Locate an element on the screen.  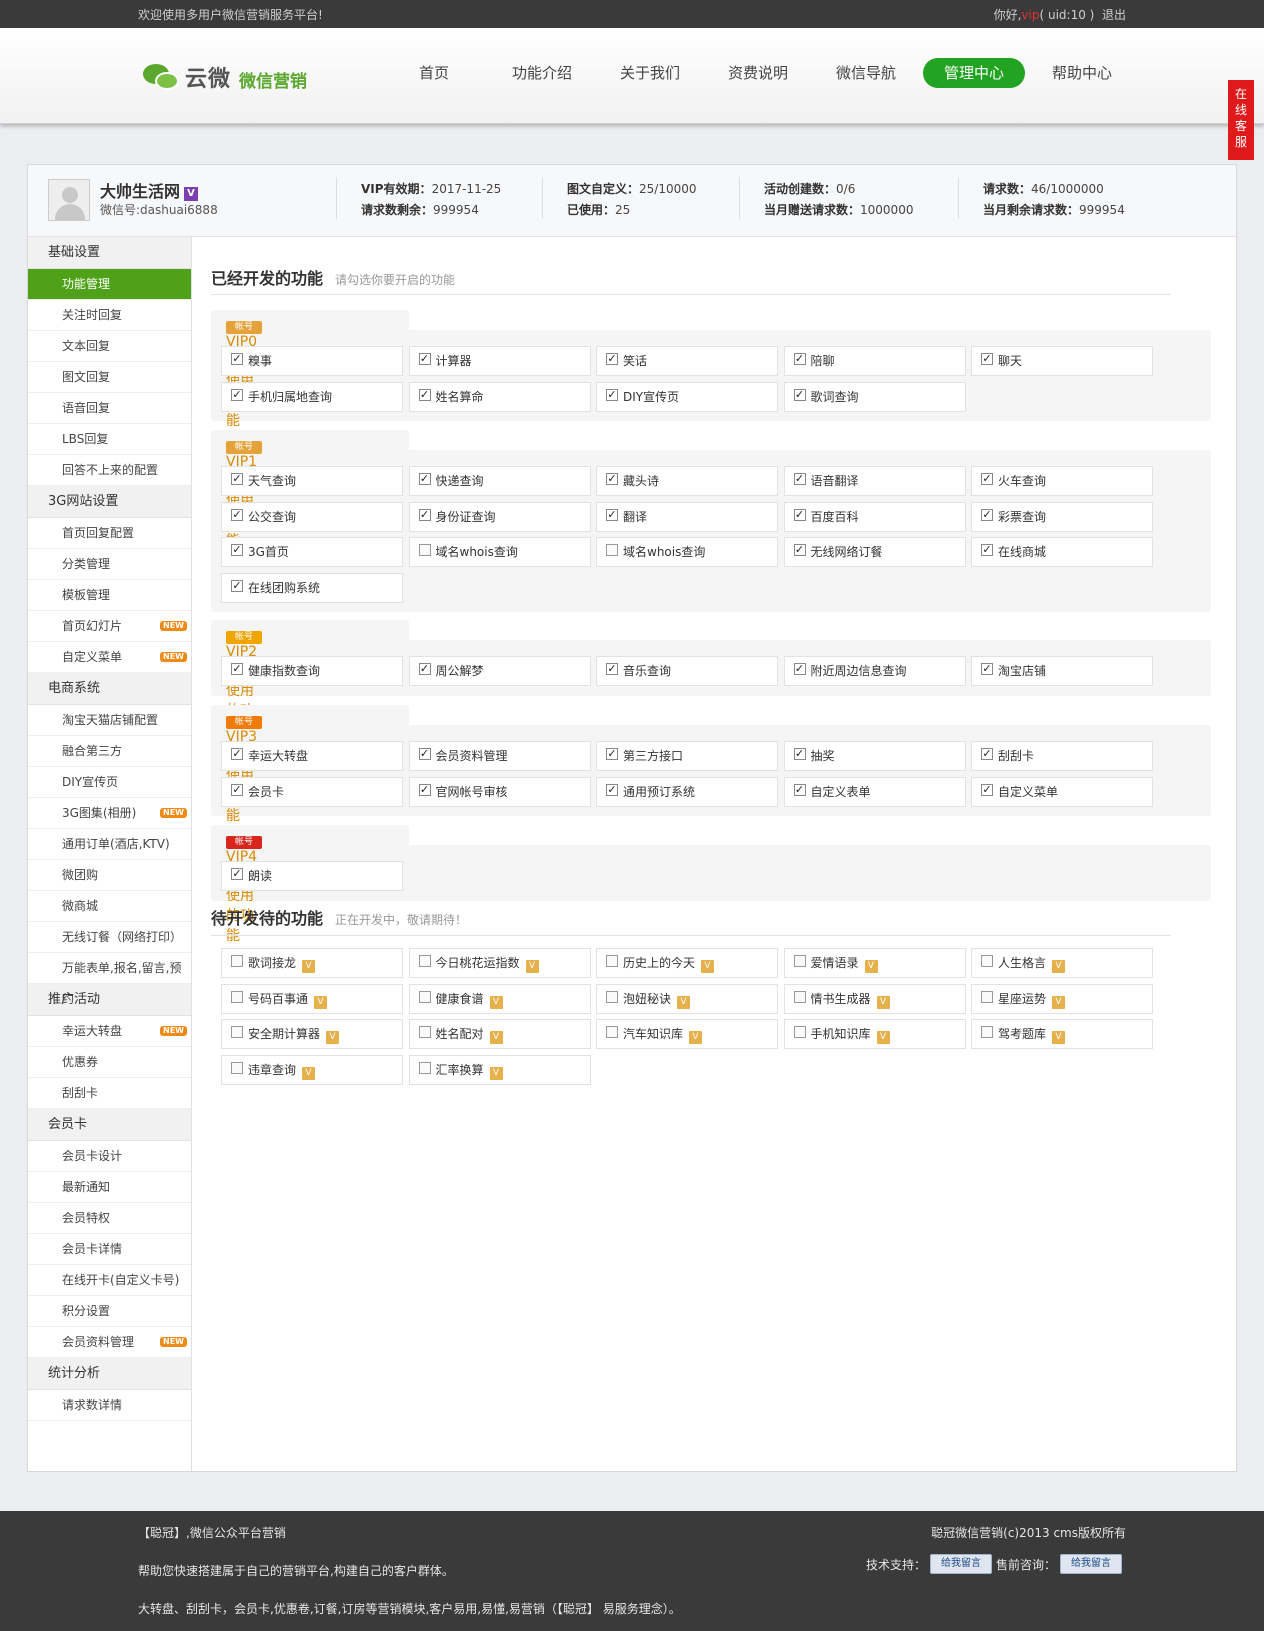
feature-checkbox: ✓ 公交查询 is located at coordinates (312, 516).